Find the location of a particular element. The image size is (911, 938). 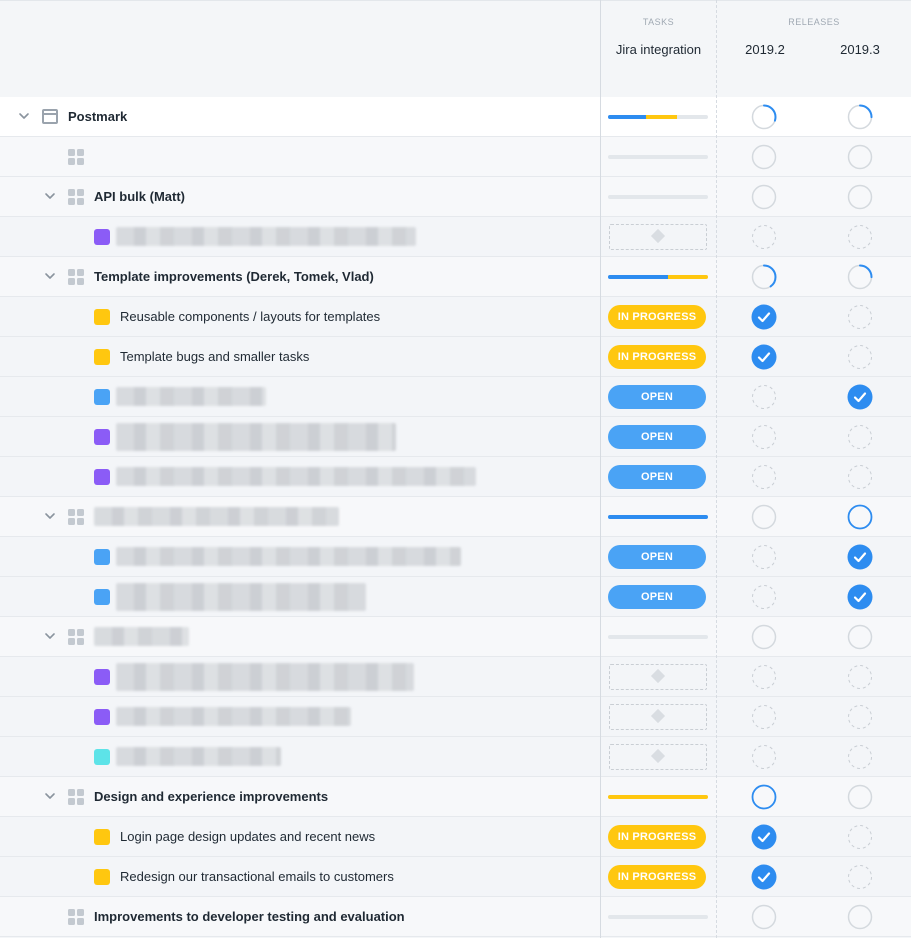

roadmap-row: Postmark is located at coordinates (455, 117).